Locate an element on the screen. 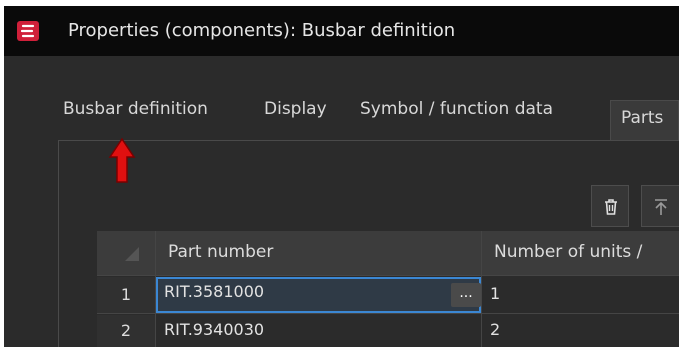  tab-busbar-definition: Busbar definition is located at coordinates (135, 109).